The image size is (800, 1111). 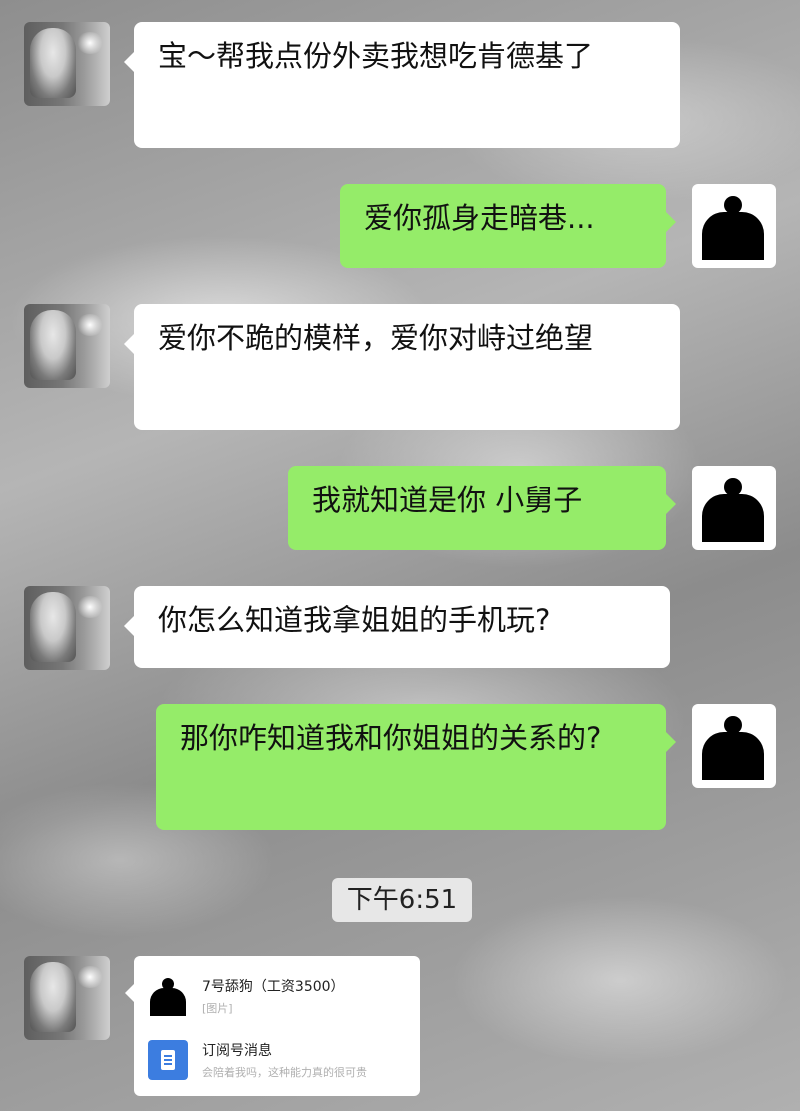 I want to click on message-text: 你怎么知道我拿姐姐的手机玩?, so click(x=354, y=620).